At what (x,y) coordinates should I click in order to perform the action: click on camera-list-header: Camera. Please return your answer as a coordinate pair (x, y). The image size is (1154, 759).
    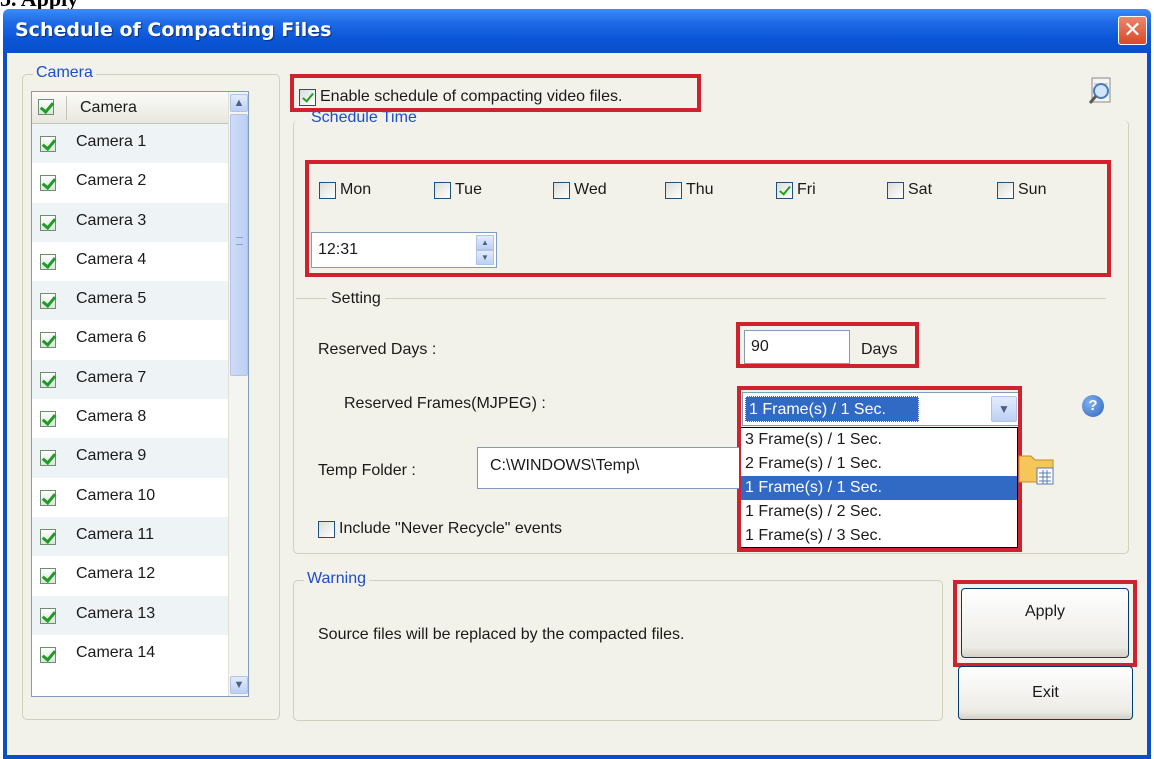
    Looking at the image, I should click on (131, 108).